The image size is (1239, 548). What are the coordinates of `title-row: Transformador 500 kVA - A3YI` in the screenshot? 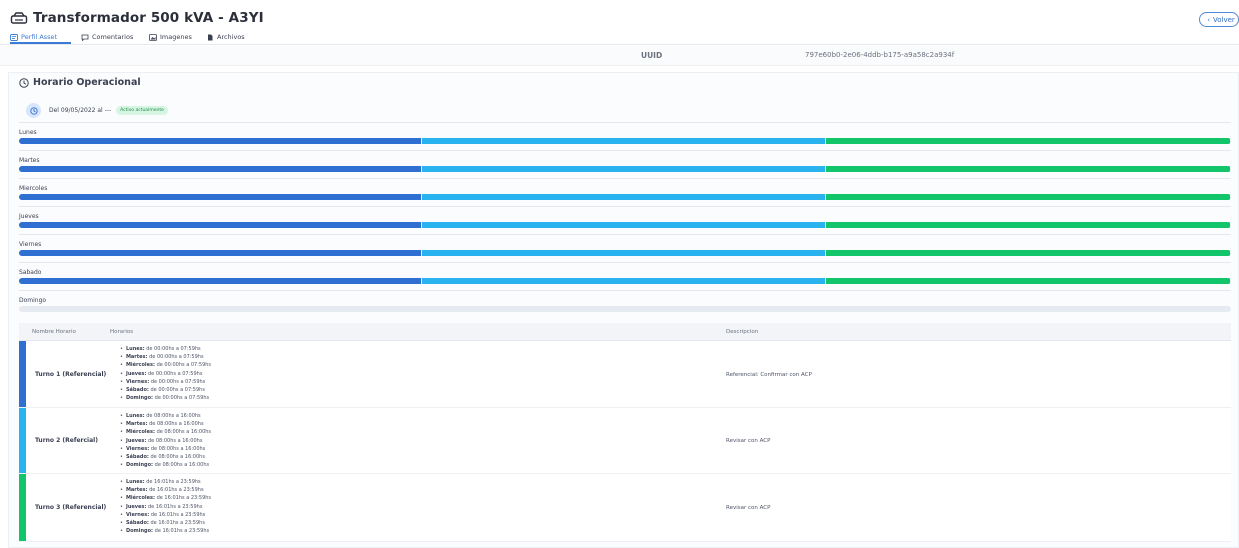 It's located at (137, 18).